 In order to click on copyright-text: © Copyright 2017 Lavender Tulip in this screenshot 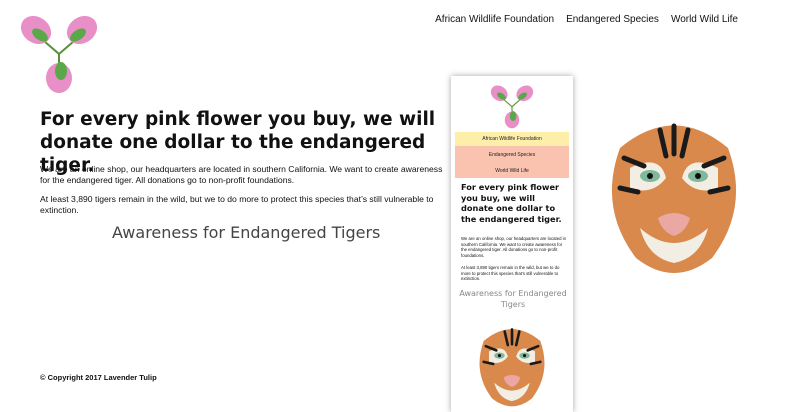, I will do `click(98, 377)`.